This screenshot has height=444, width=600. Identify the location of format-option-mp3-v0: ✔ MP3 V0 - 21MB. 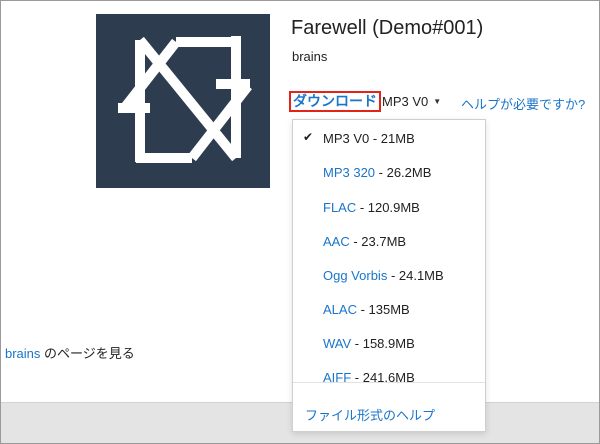
(359, 138).